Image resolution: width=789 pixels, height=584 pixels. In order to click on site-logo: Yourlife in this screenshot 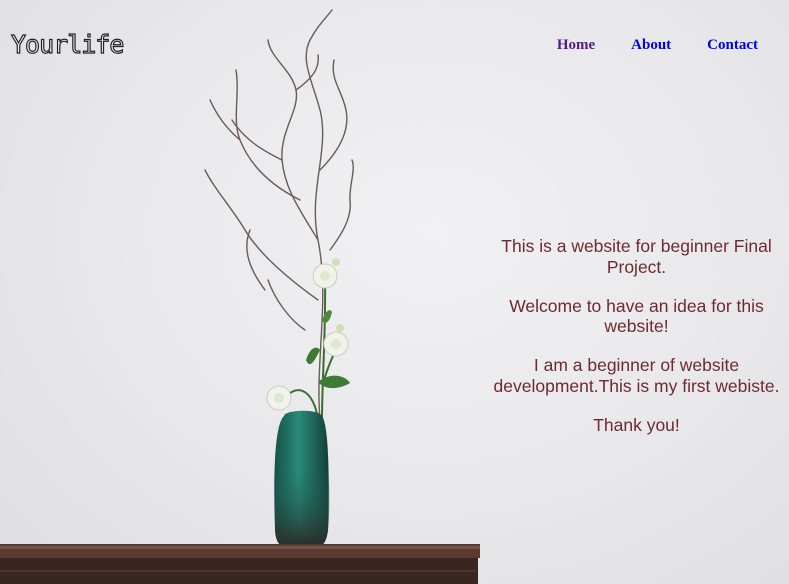, I will do `click(67, 44)`.